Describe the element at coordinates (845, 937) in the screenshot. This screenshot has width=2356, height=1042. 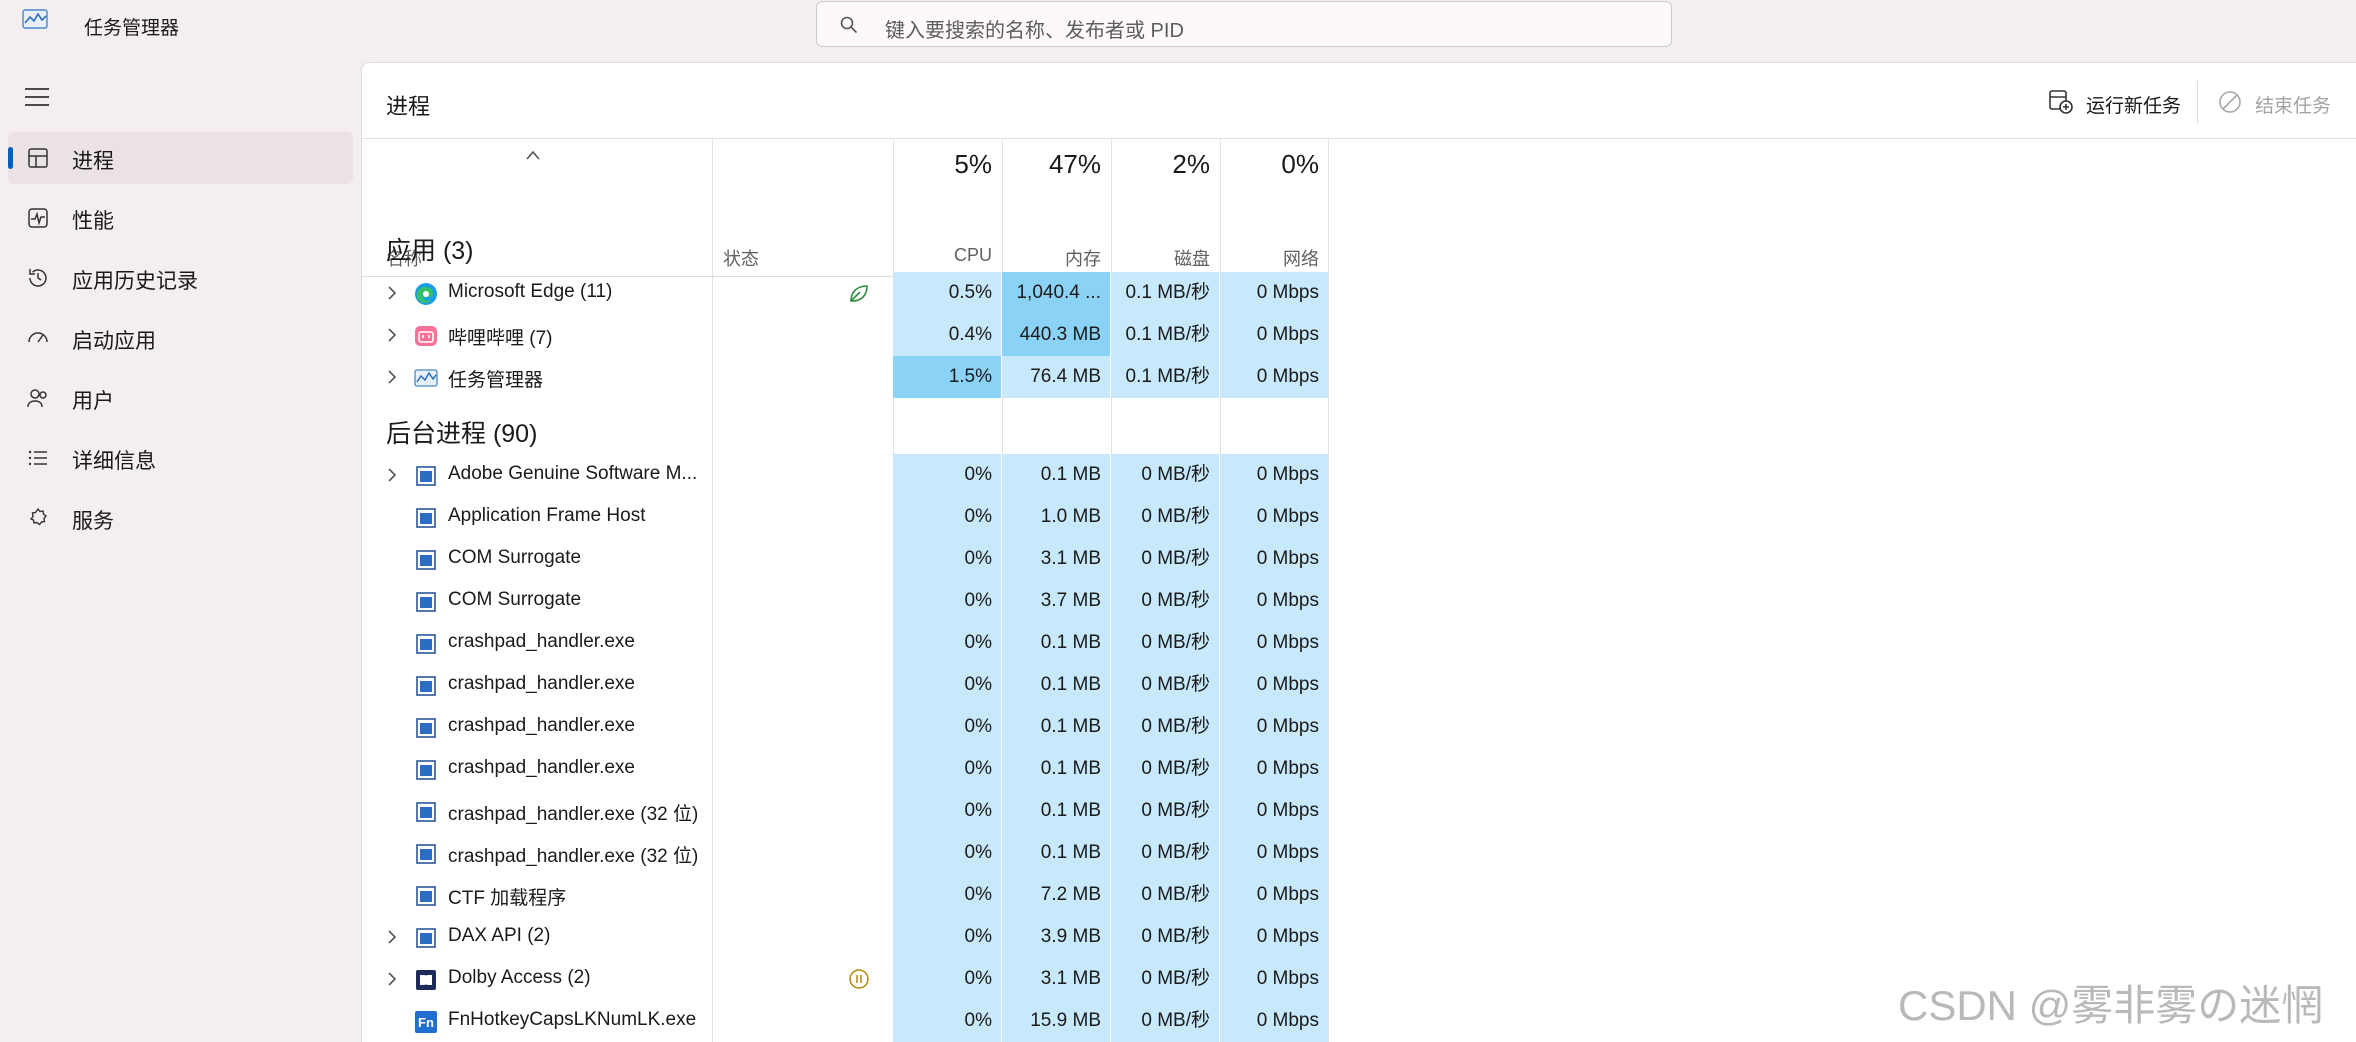
I see `table-row: DAX API (2) 0% 3.9 MB 0 MB/秒 0 Mbps` at that location.